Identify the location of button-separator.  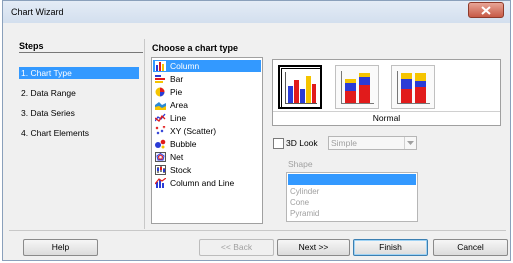
(257, 230).